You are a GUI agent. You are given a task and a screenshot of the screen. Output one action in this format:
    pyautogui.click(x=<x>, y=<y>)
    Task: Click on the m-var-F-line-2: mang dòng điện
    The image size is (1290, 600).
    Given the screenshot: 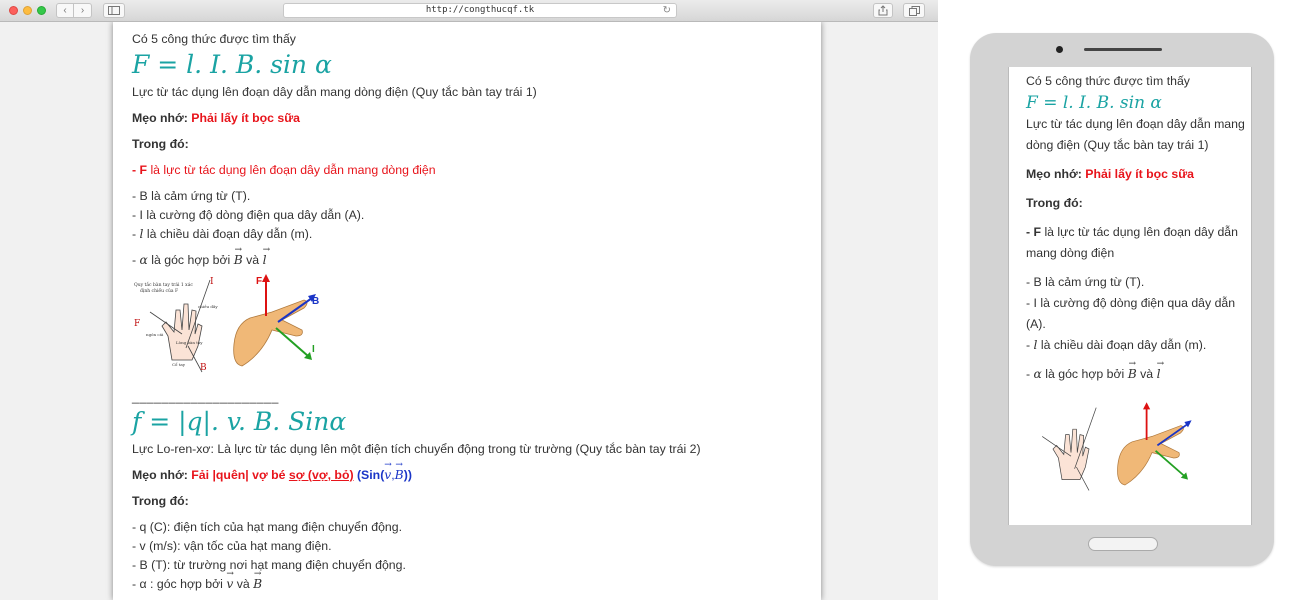 What is the action you would take?
    pyautogui.click(x=1070, y=253)
    